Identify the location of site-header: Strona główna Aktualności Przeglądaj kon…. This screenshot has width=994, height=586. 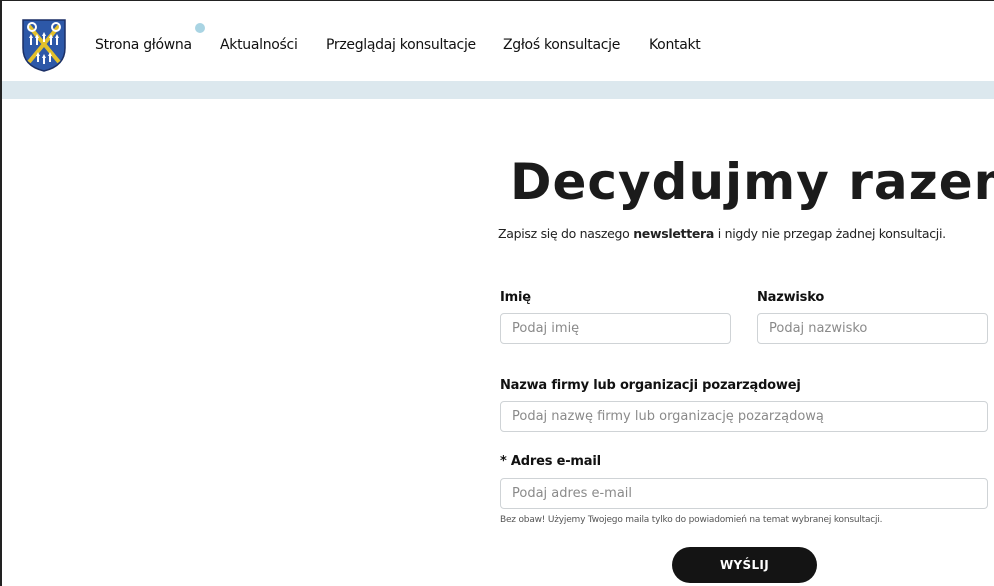
(498, 41).